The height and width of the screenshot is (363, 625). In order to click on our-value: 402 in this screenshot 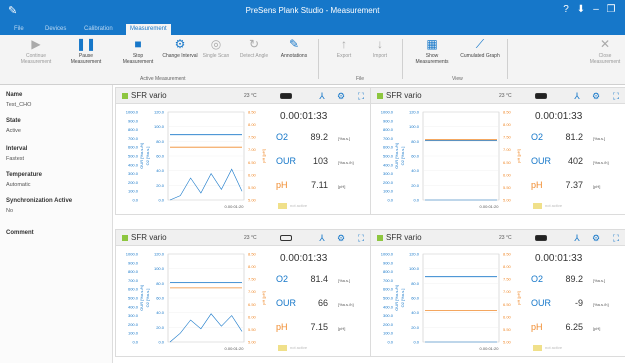, I will do `click(575, 161)`.